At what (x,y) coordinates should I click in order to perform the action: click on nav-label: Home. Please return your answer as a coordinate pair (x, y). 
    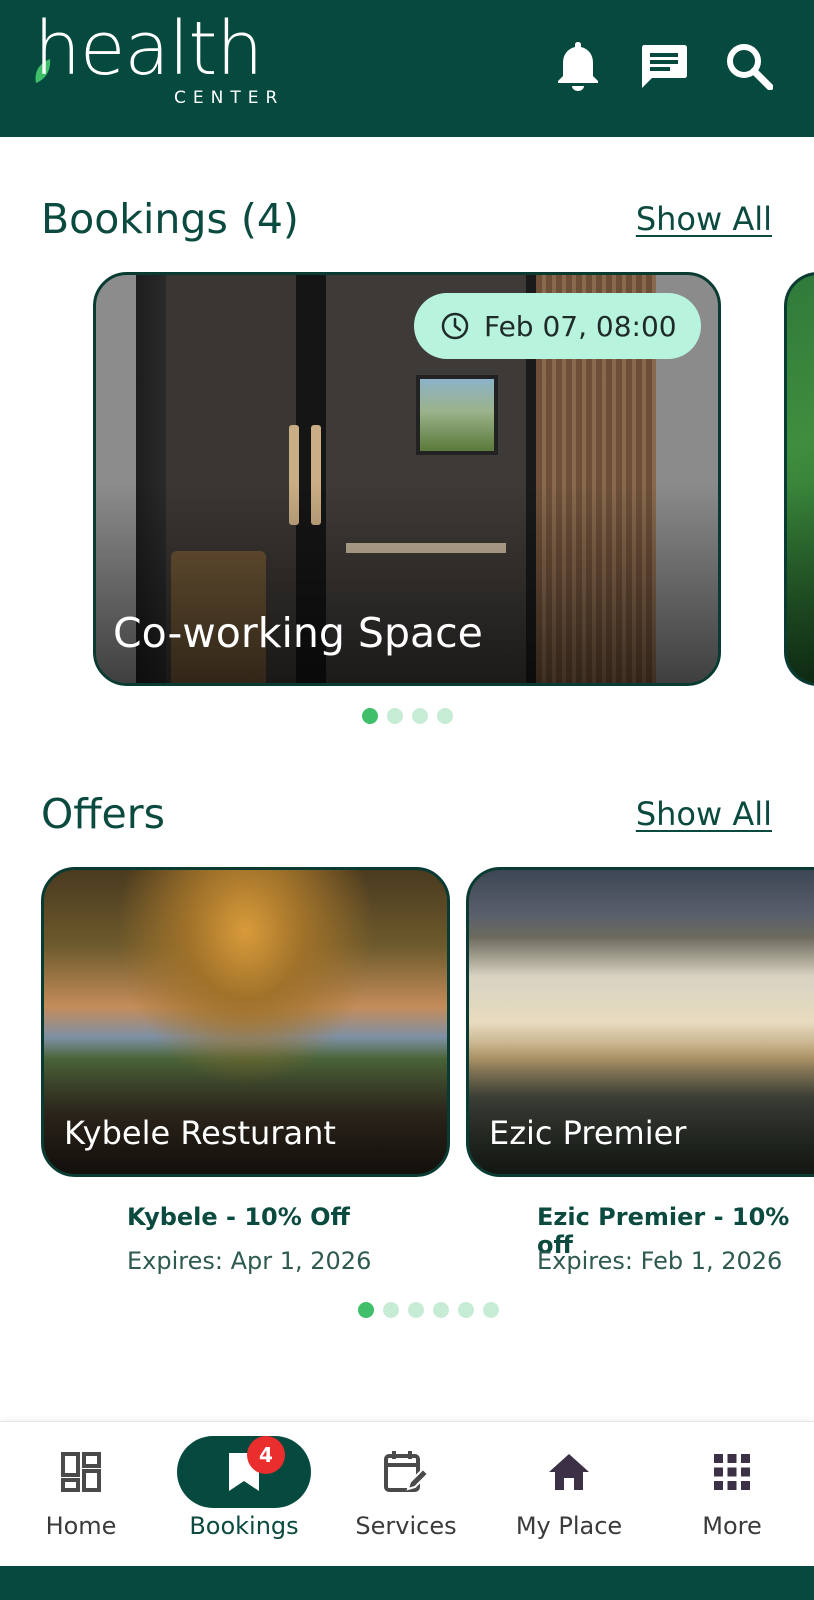
    Looking at the image, I should click on (81, 1526).